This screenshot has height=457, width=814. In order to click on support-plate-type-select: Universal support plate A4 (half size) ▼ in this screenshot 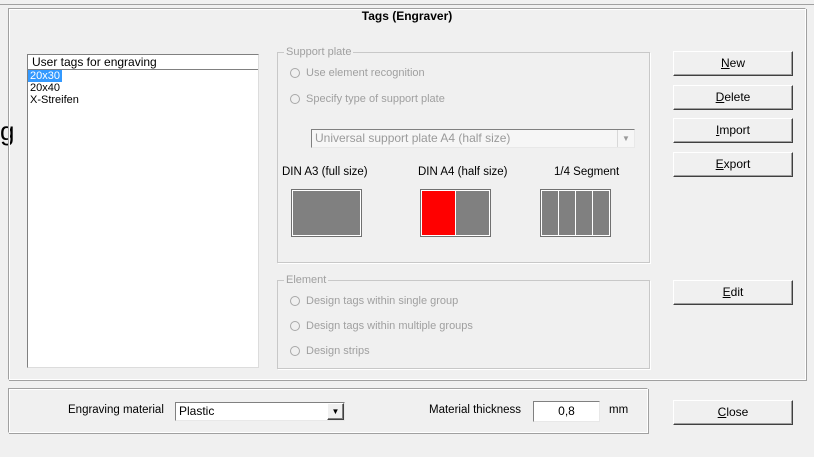, I will do `click(473, 138)`.